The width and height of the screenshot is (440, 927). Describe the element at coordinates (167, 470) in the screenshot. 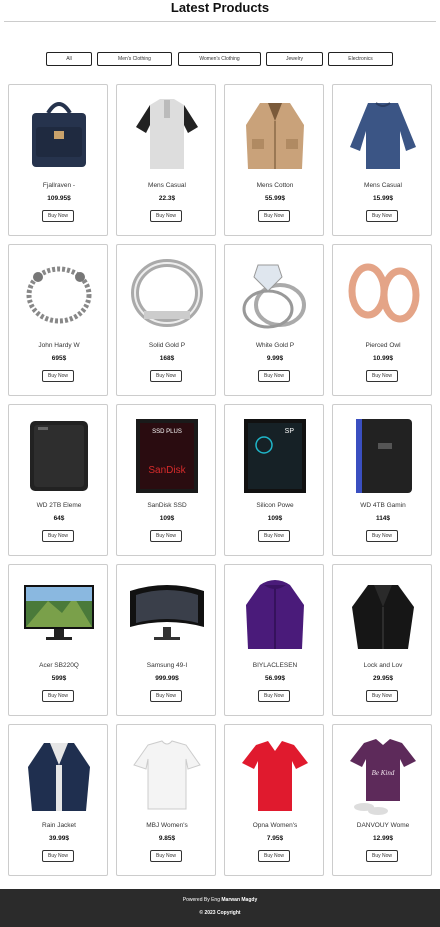

I see `svg-text: SanDisk` at that location.